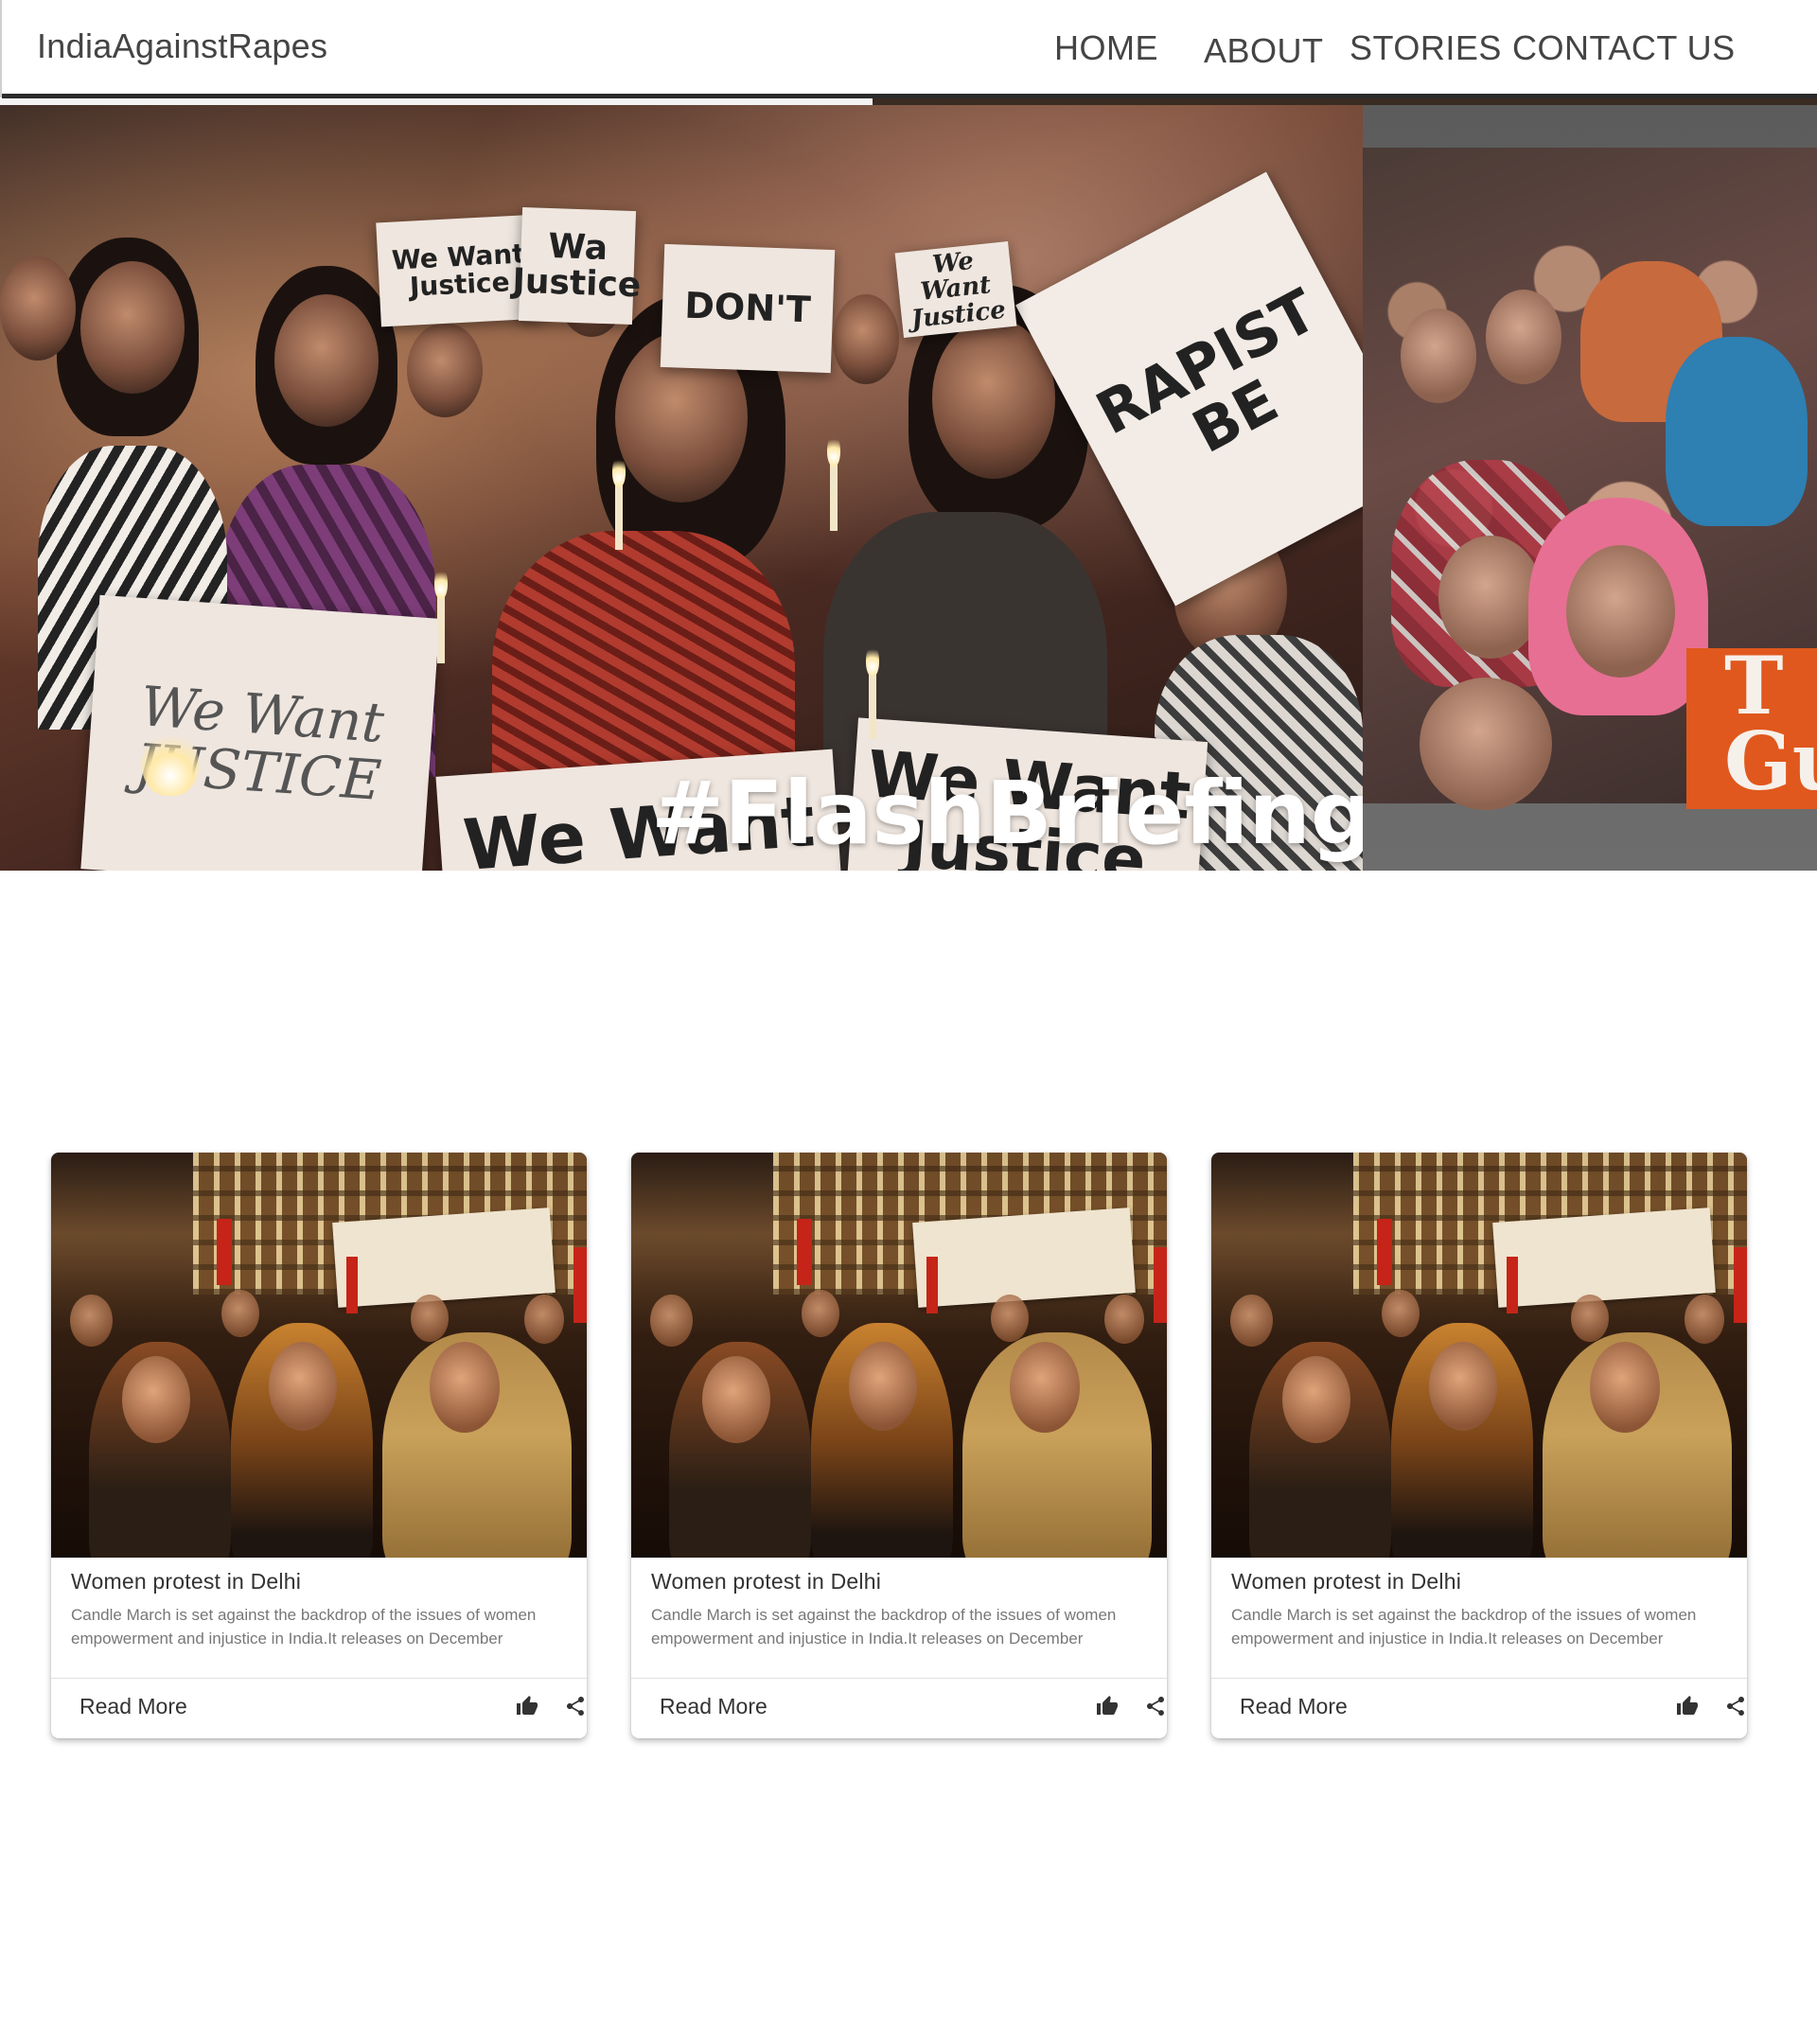 The height and width of the screenshot is (2044, 1817). I want to click on guardian-logo-badge: TGu, so click(1752, 728).